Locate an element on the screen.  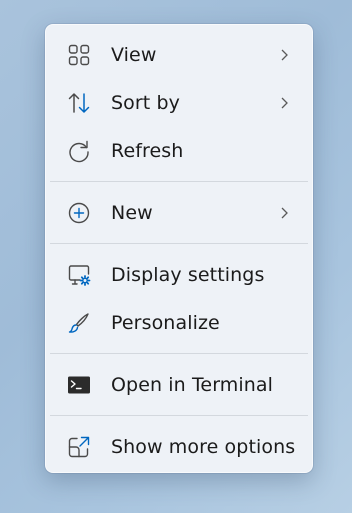
menu-item-label: Show more options is located at coordinates (203, 447).